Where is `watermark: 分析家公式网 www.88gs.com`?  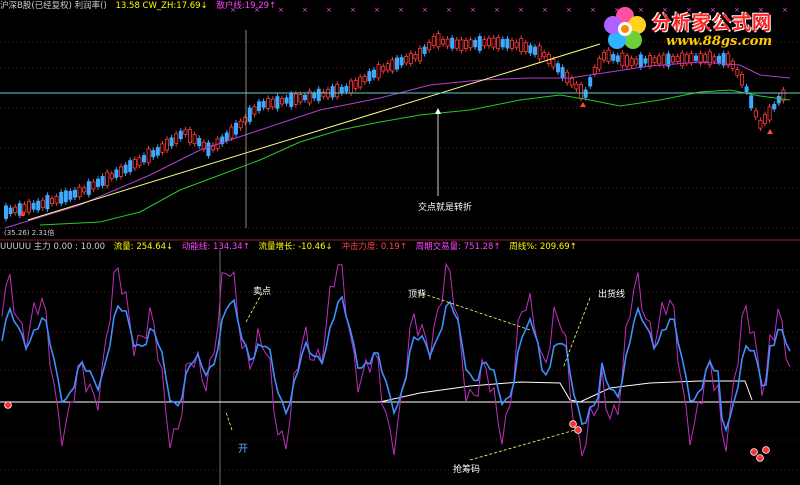 watermark: 分析家公式网 www.88gs.com is located at coordinates (700, 28).